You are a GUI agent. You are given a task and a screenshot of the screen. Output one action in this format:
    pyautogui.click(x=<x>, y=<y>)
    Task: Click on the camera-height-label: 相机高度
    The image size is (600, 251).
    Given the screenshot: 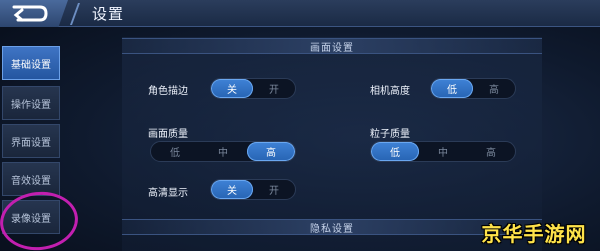 What is the action you would take?
    pyautogui.click(x=390, y=91)
    